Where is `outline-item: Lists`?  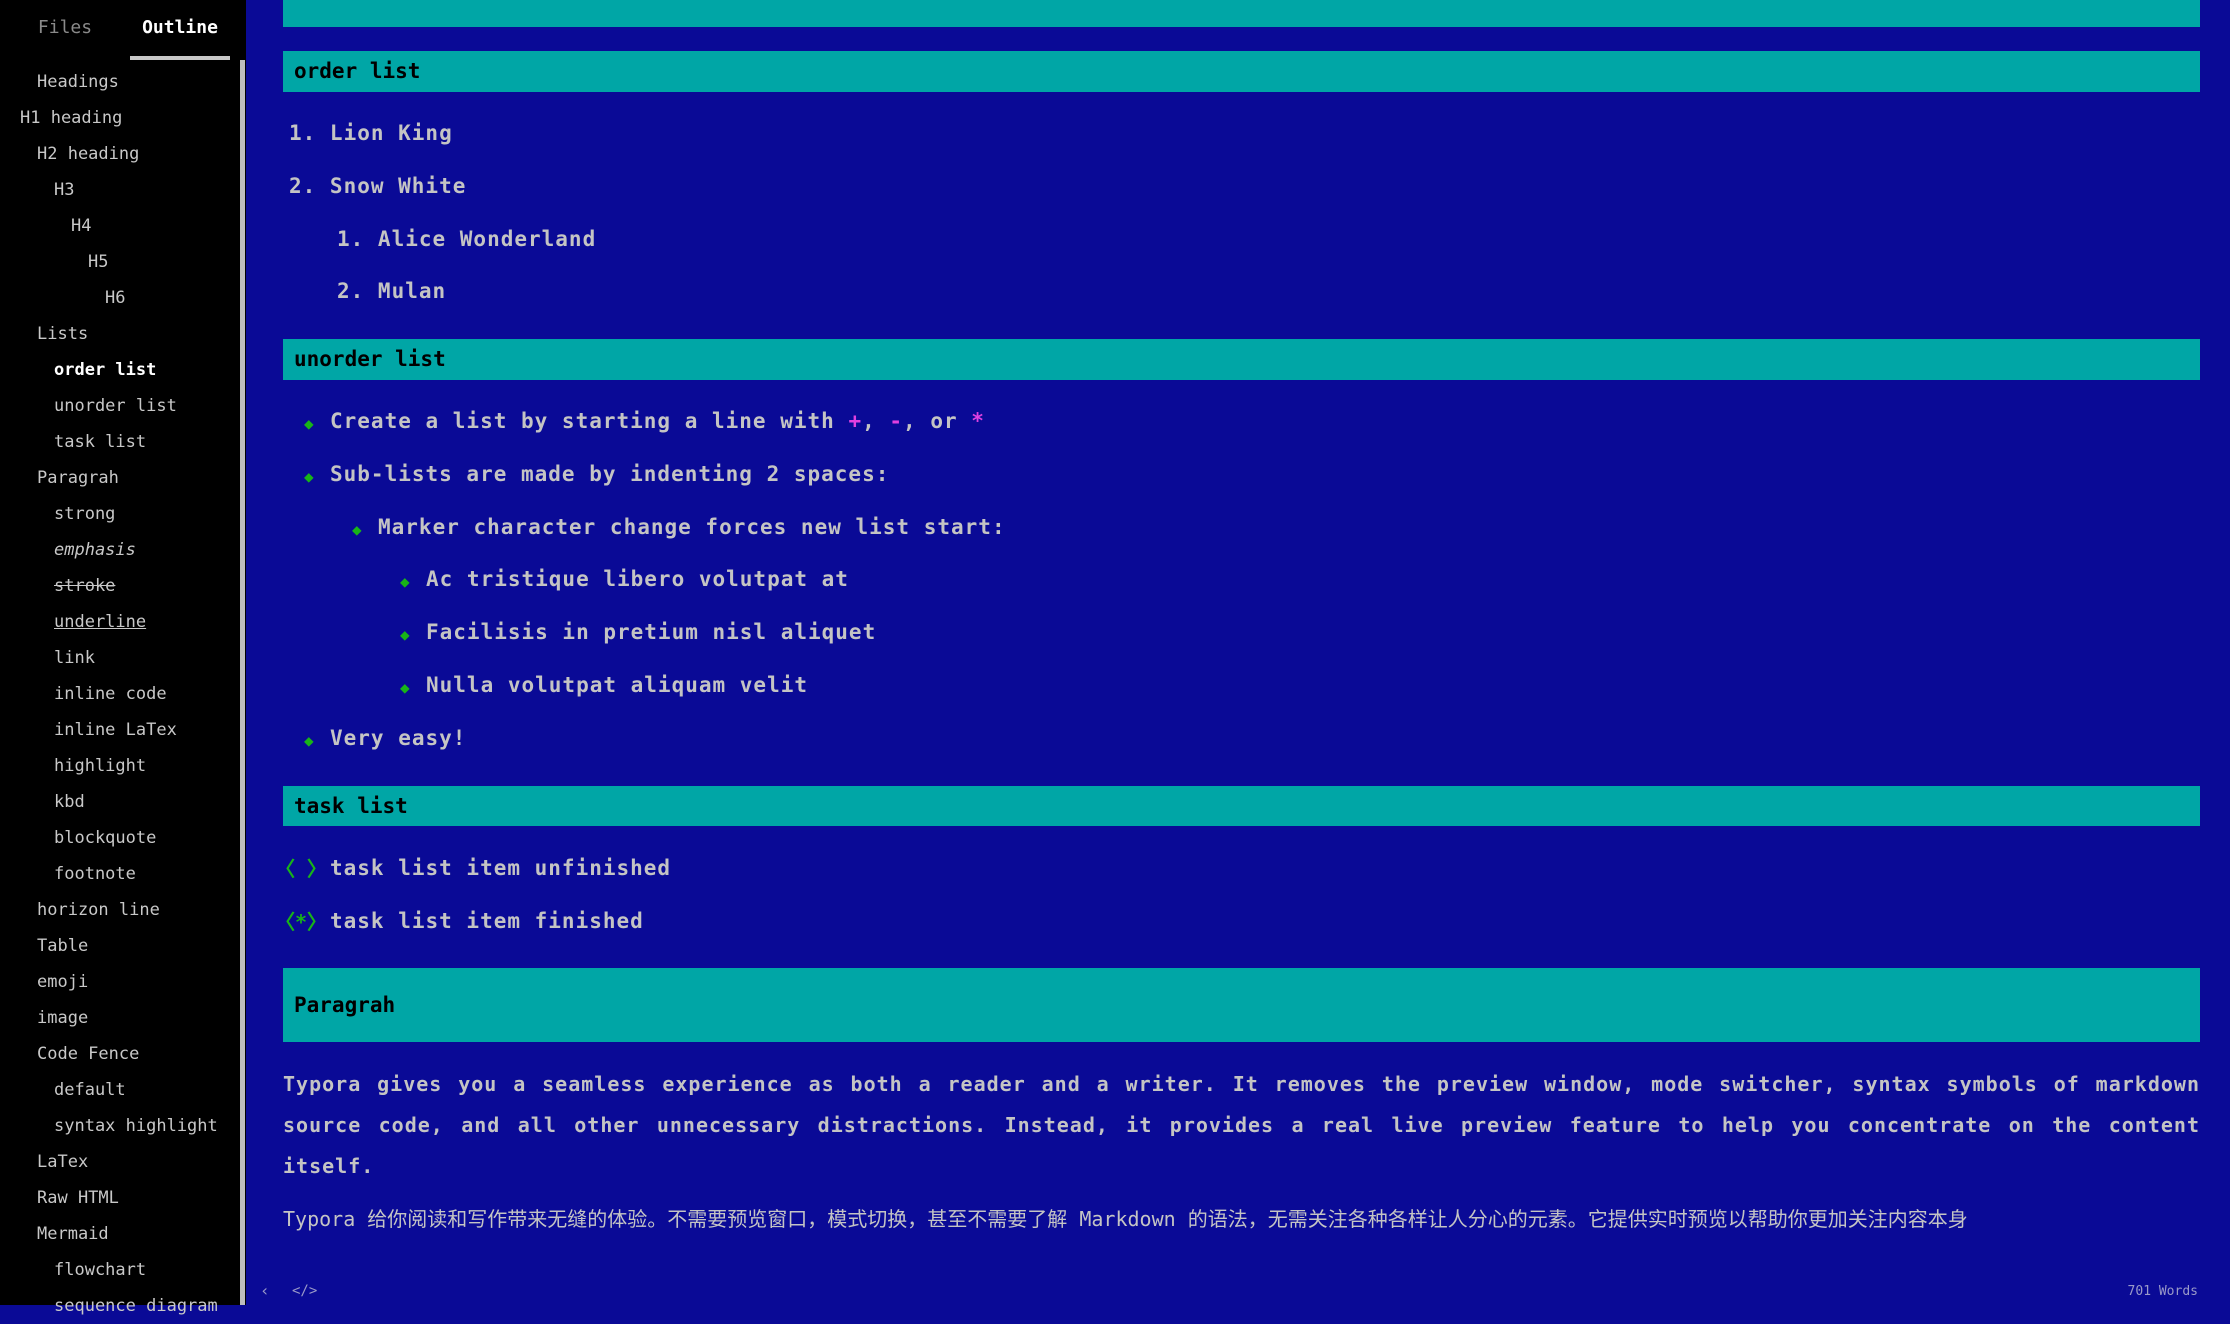 outline-item: Lists is located at coordinates (120, 334).